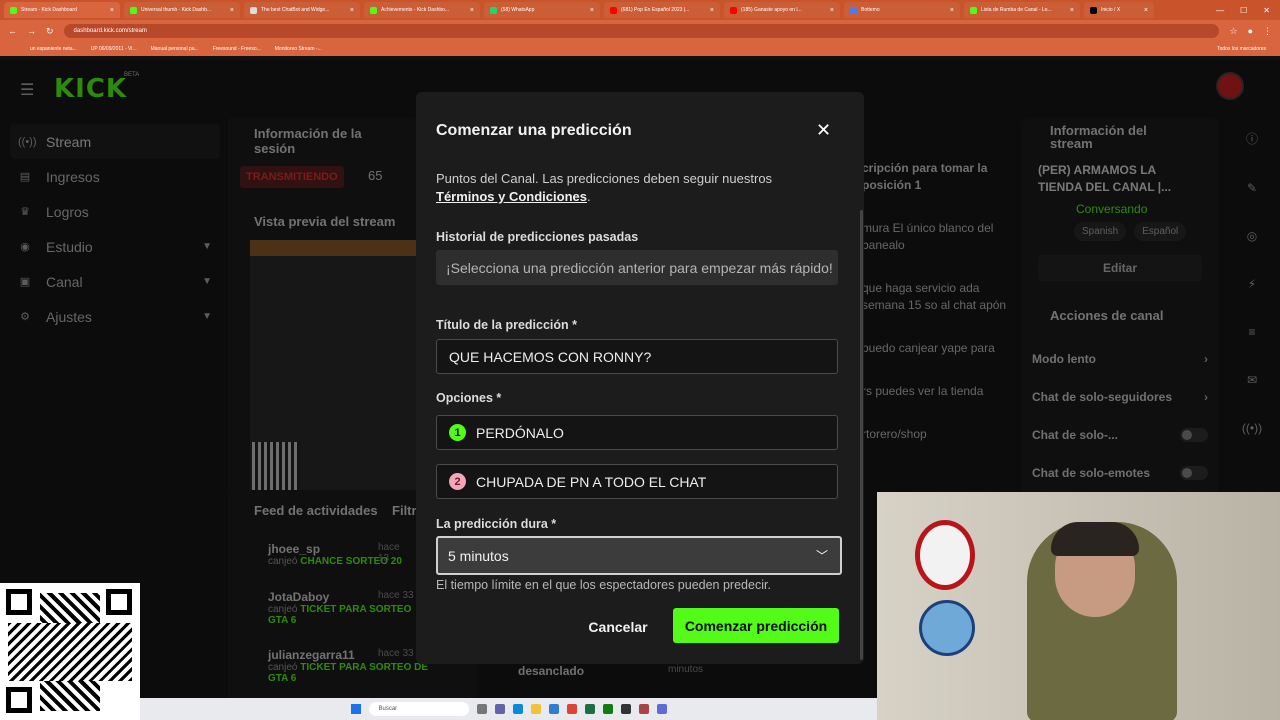 Image resolution: width=1280 pixels, height=720 pixels. I want to click on close-window-icon: ✕, so click(1266, 10).